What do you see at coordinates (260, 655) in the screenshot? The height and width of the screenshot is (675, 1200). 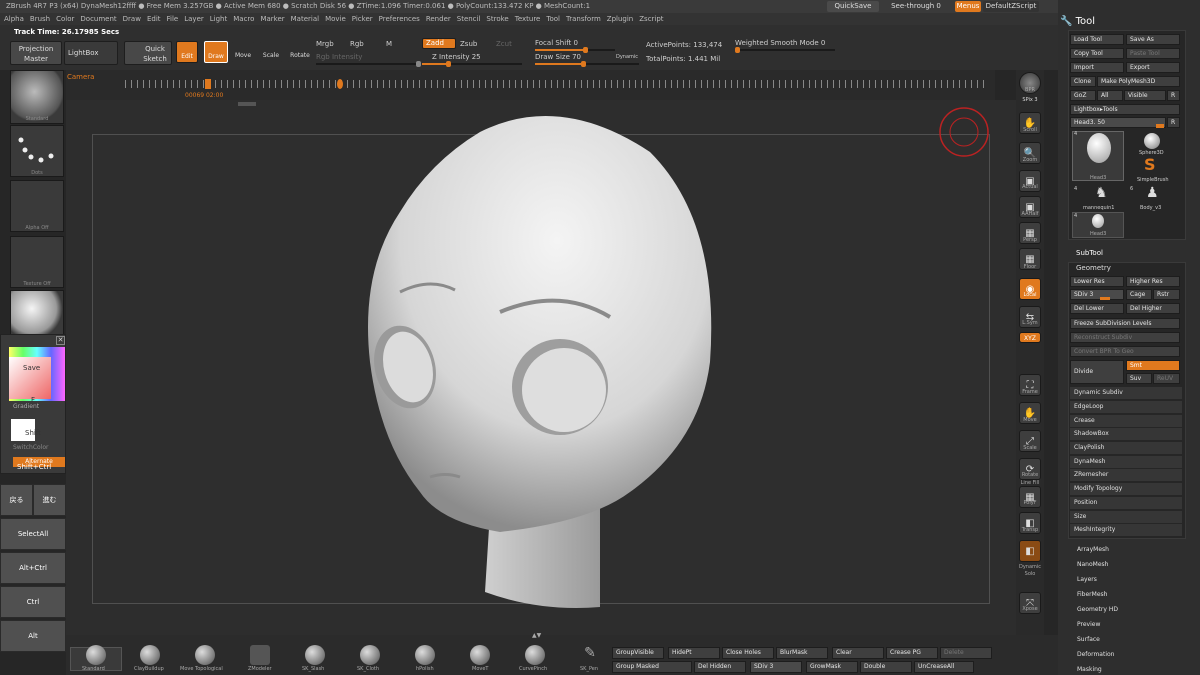 I see `zmodeler-brush-icon` at bounding box center [260, 655].